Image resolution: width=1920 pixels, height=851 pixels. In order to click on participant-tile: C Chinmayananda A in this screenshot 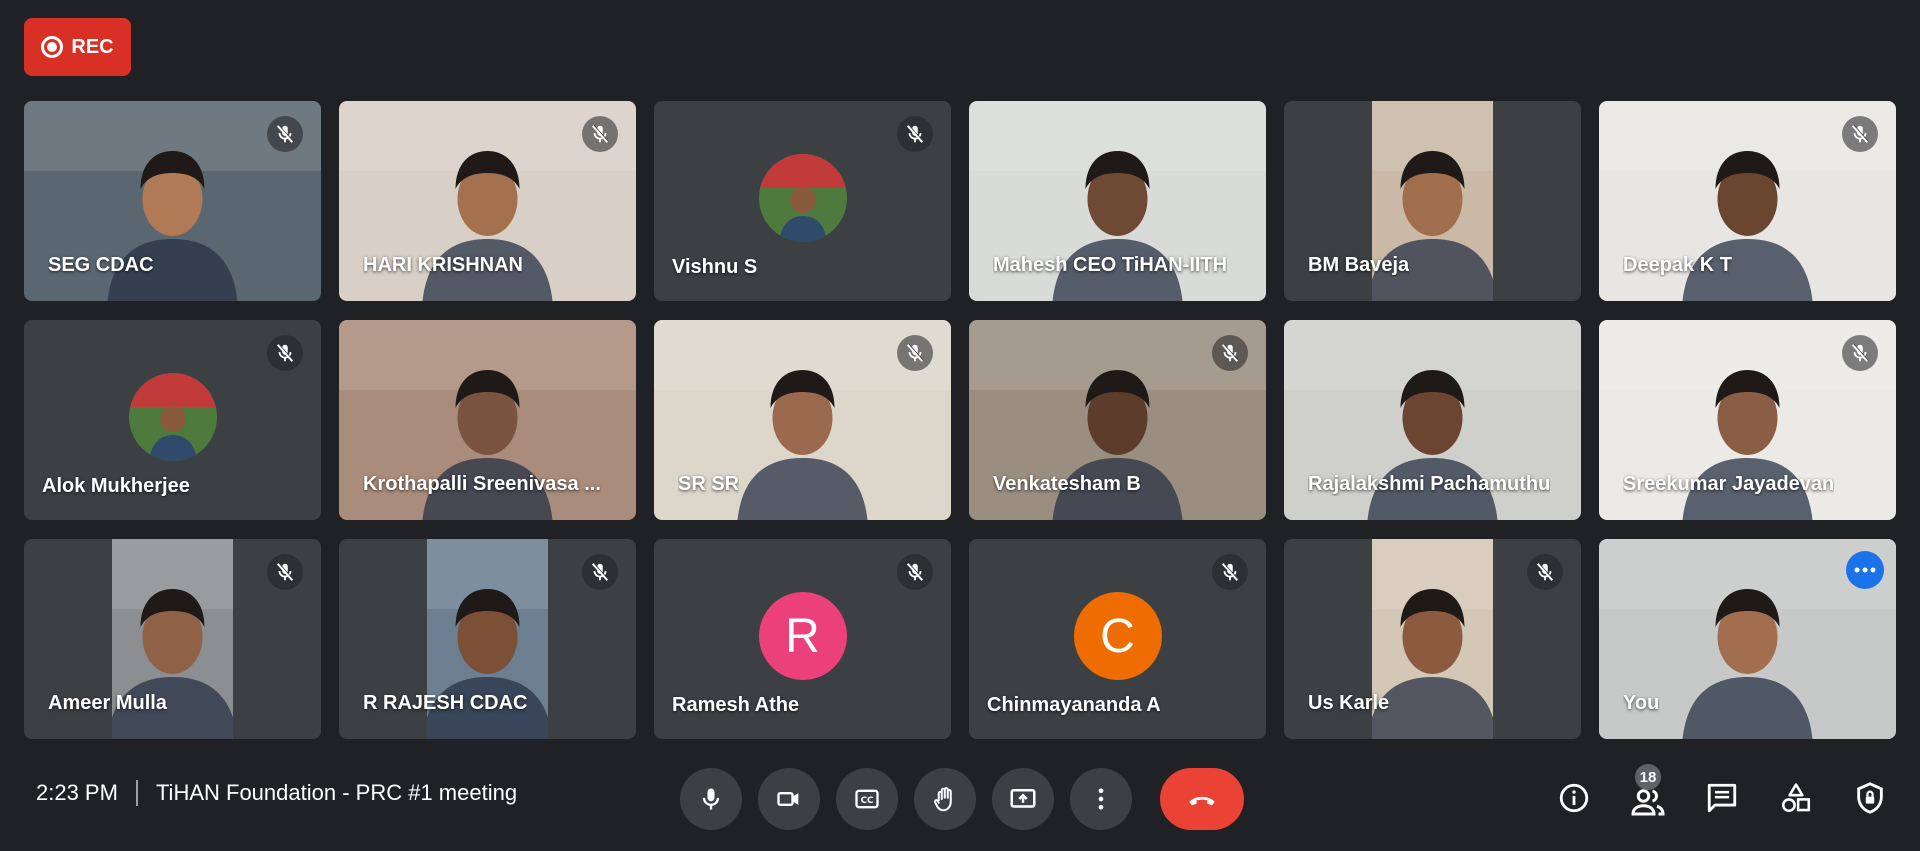, I will do `click(1117, 639)`.